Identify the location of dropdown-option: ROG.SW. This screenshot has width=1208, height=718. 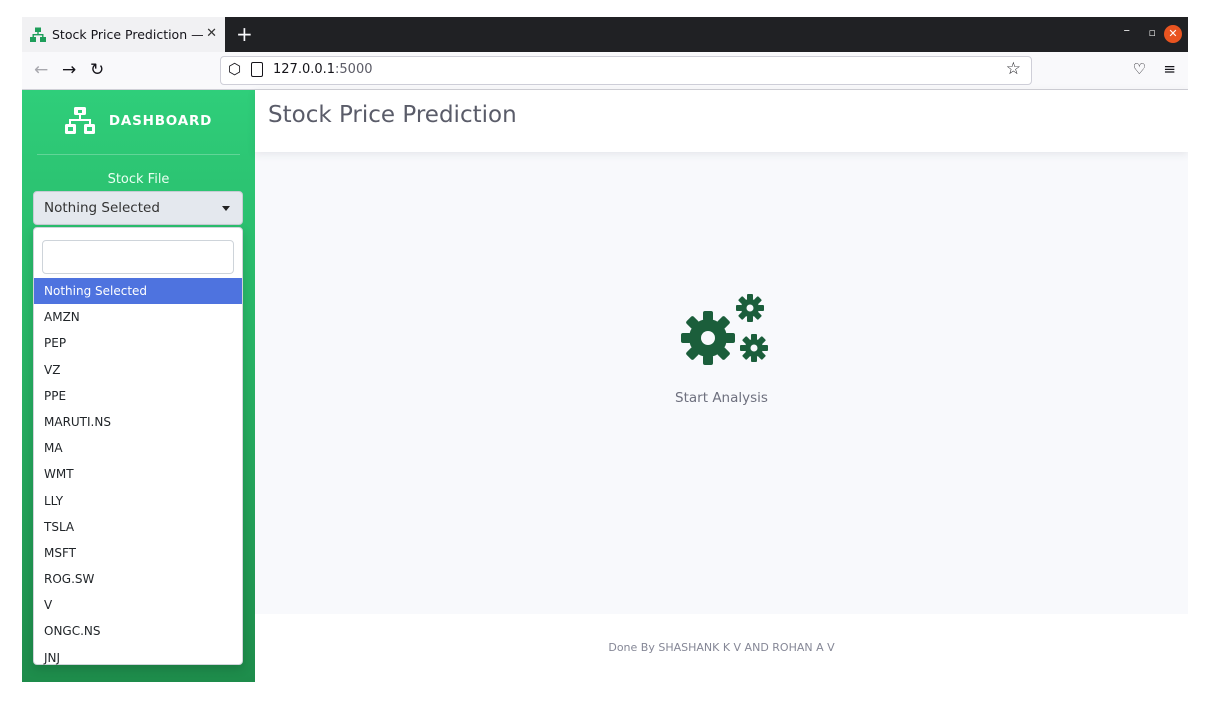
(138, 579).